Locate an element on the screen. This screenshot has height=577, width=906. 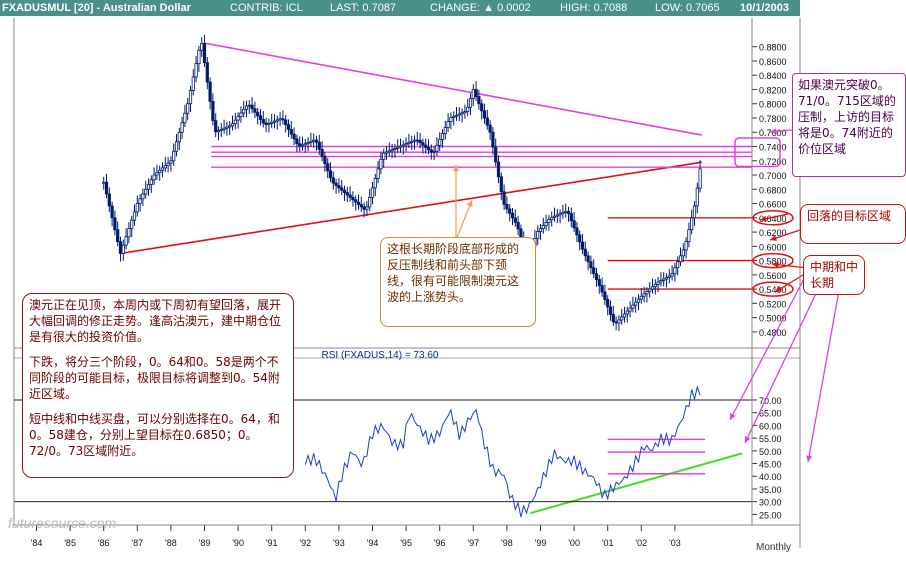
x-tick-label: '88 is located at coordinates (171, 543).